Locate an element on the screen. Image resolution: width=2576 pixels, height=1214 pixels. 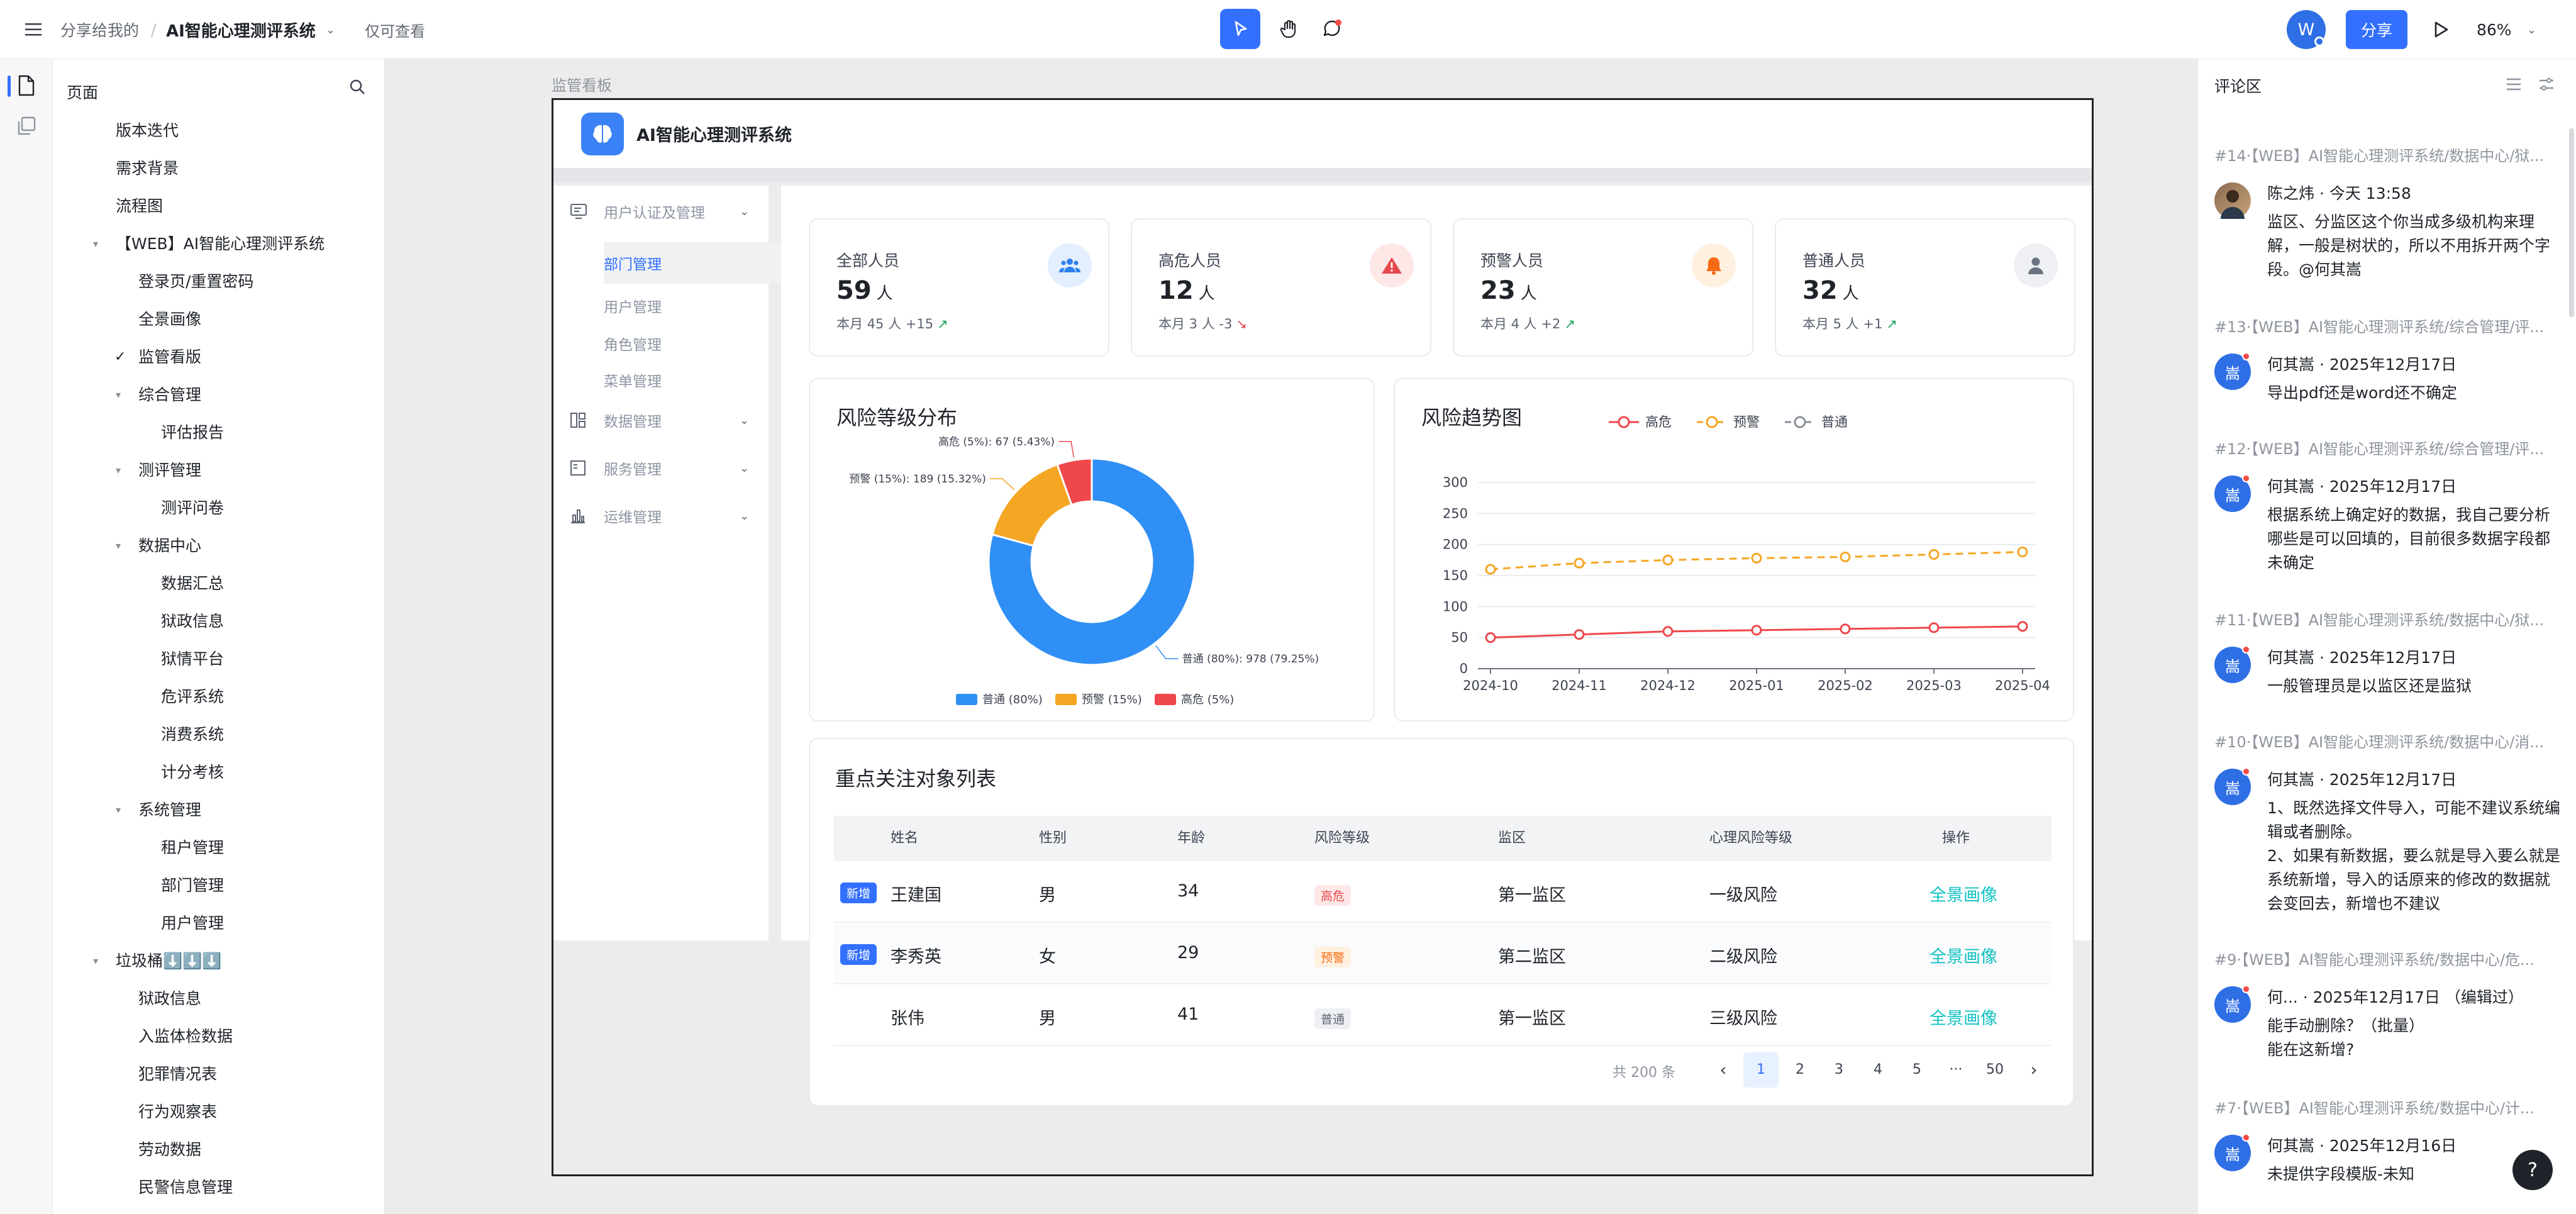
page-tree-item: 入监体检数据 is located at coordinates (185, 1036).